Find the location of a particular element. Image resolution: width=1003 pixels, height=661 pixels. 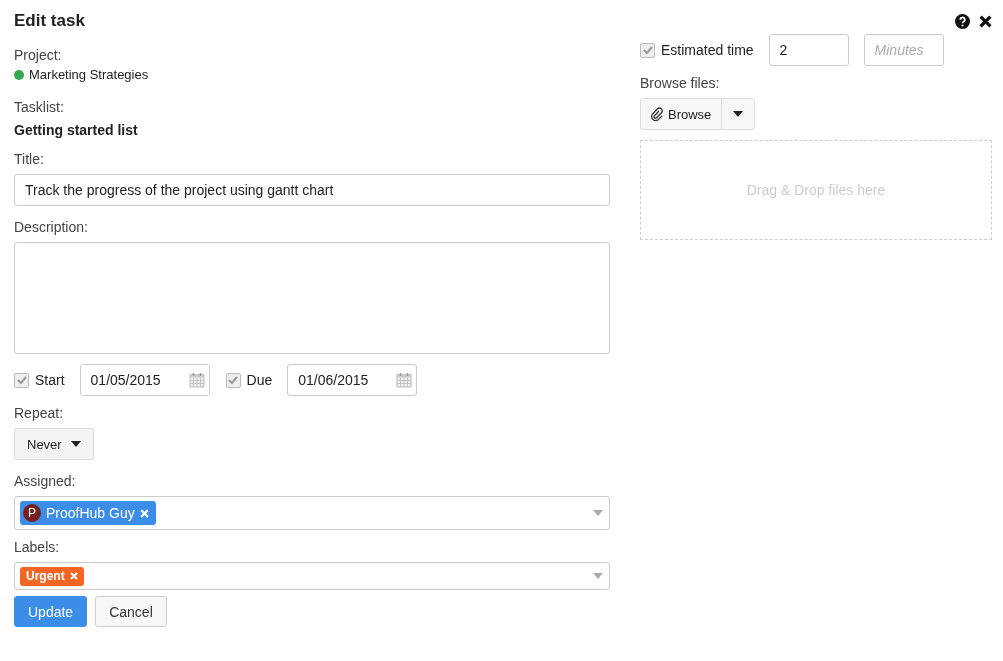

assignee-name: ProofHub Guy is located at coordinates (90, 513).